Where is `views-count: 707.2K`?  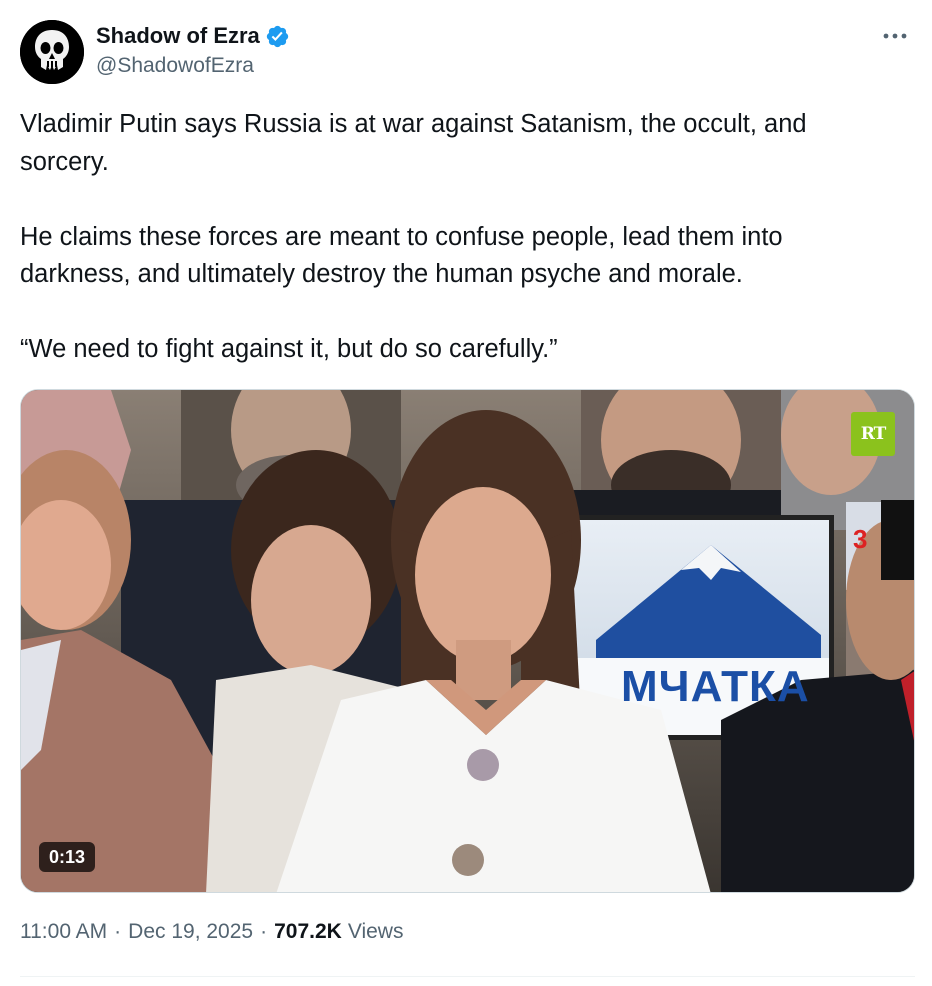
views-count: 707.2K is located at coordinates (308, 932).